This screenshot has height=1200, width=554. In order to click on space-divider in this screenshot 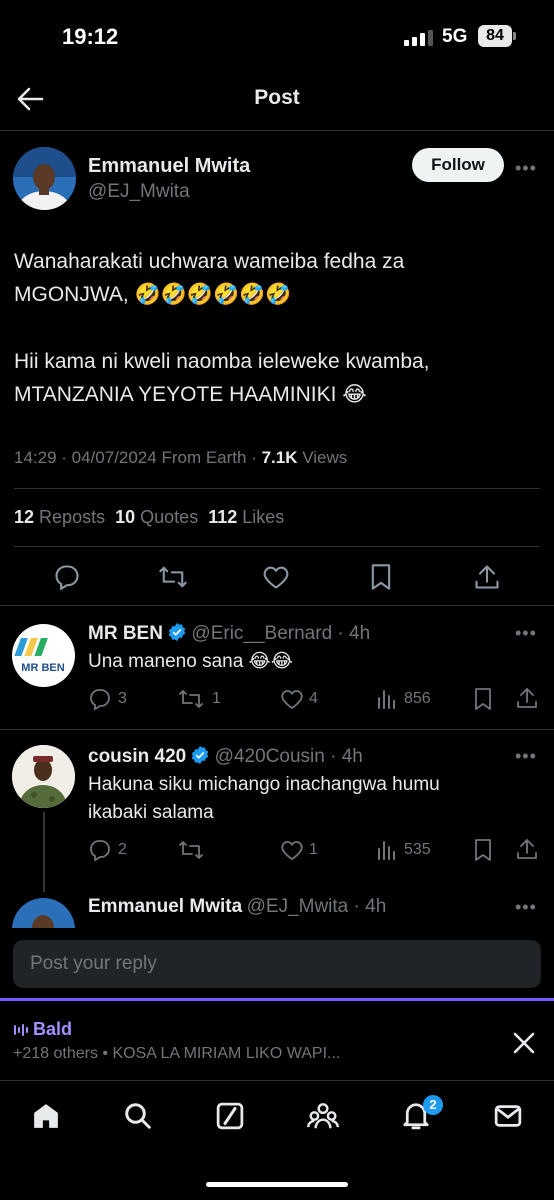, I will do `click(277, 1080)`.